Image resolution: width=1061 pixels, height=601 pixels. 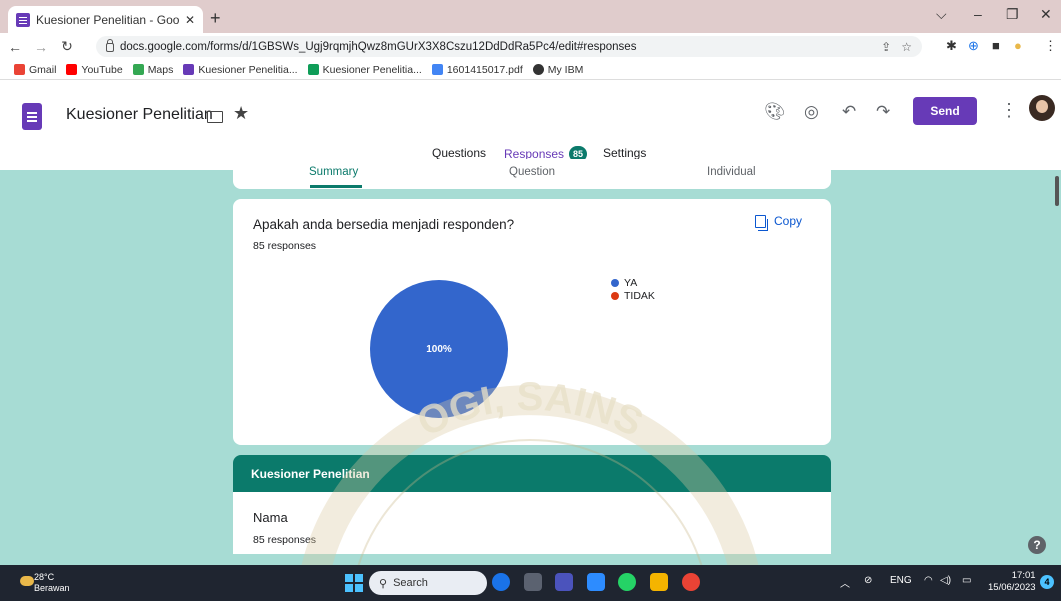 I want to click on temperature: 28°C, so click(x=44, y=577).